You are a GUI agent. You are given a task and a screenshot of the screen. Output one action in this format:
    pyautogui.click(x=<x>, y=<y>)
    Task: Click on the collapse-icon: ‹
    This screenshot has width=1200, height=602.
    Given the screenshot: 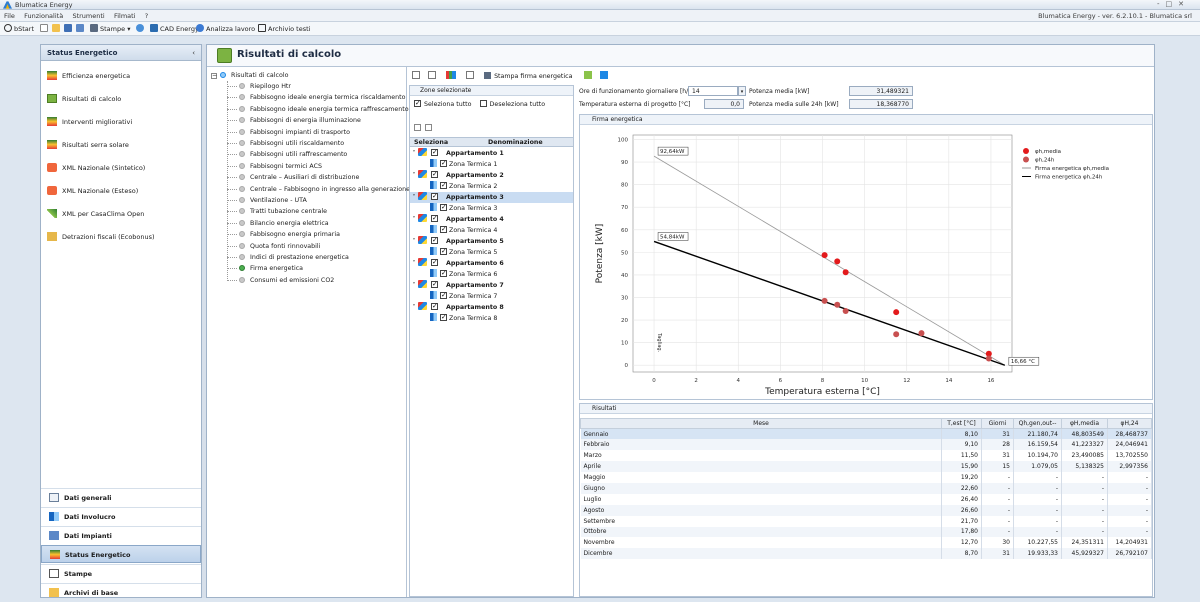 What is the action you would take?
    pyautogui.click(x=193, y=53)
    